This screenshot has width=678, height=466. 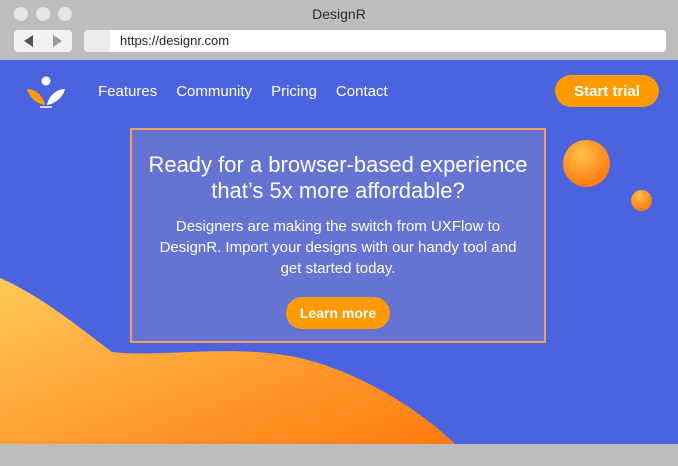 What do you see at coordinates (338, 313) in the screenshot?
I see `learn-more-button: Learn more` at bounding box center [338, 313].